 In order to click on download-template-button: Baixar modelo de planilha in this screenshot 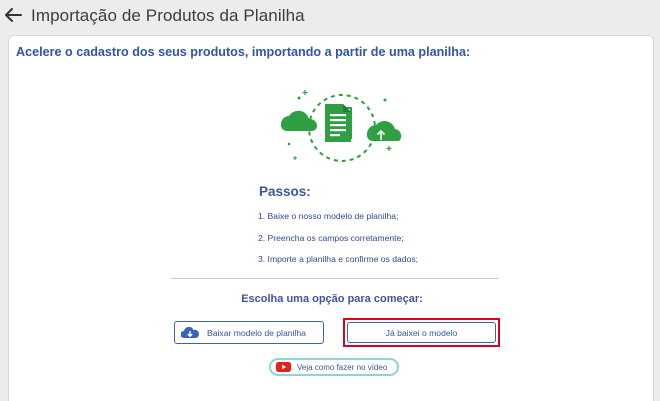, I will do `click(249, 332)`.